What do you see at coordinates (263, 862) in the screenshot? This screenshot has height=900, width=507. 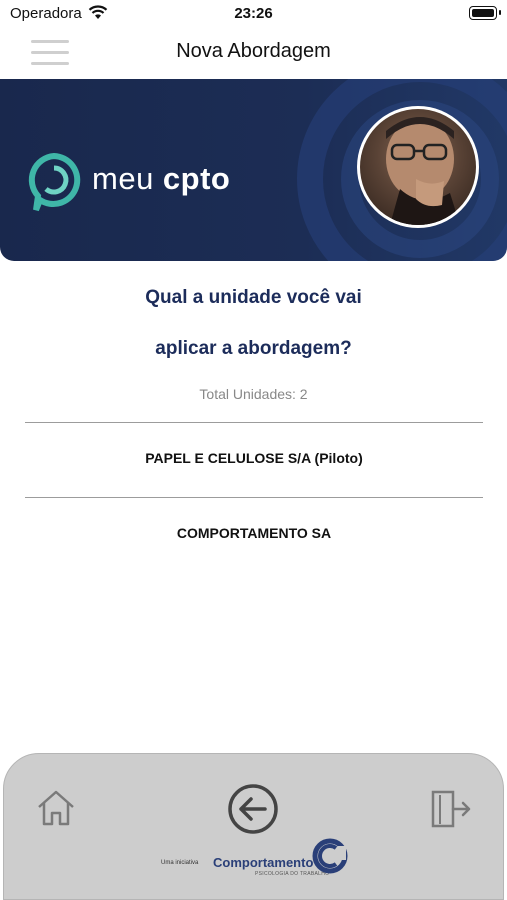 I see `footer-brand-name: Comportamento` at bounding box center [263, 862].